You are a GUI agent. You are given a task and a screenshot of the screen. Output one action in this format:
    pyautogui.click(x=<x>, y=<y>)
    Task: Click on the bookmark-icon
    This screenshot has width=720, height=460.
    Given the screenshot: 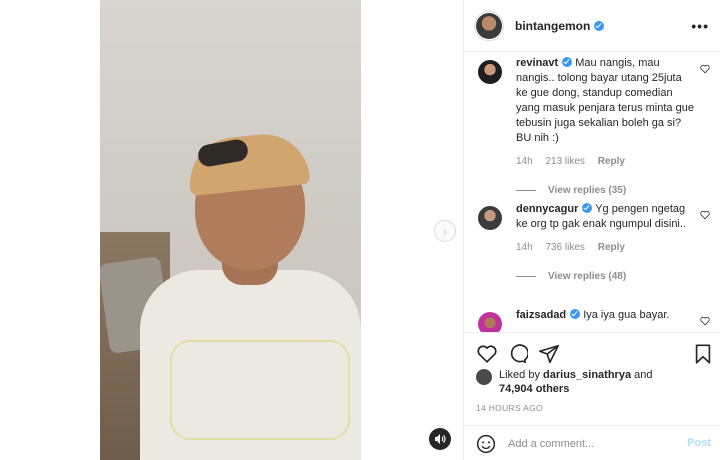 What is the action you would take?
    pyautogui.click(x=703, y=354)
    